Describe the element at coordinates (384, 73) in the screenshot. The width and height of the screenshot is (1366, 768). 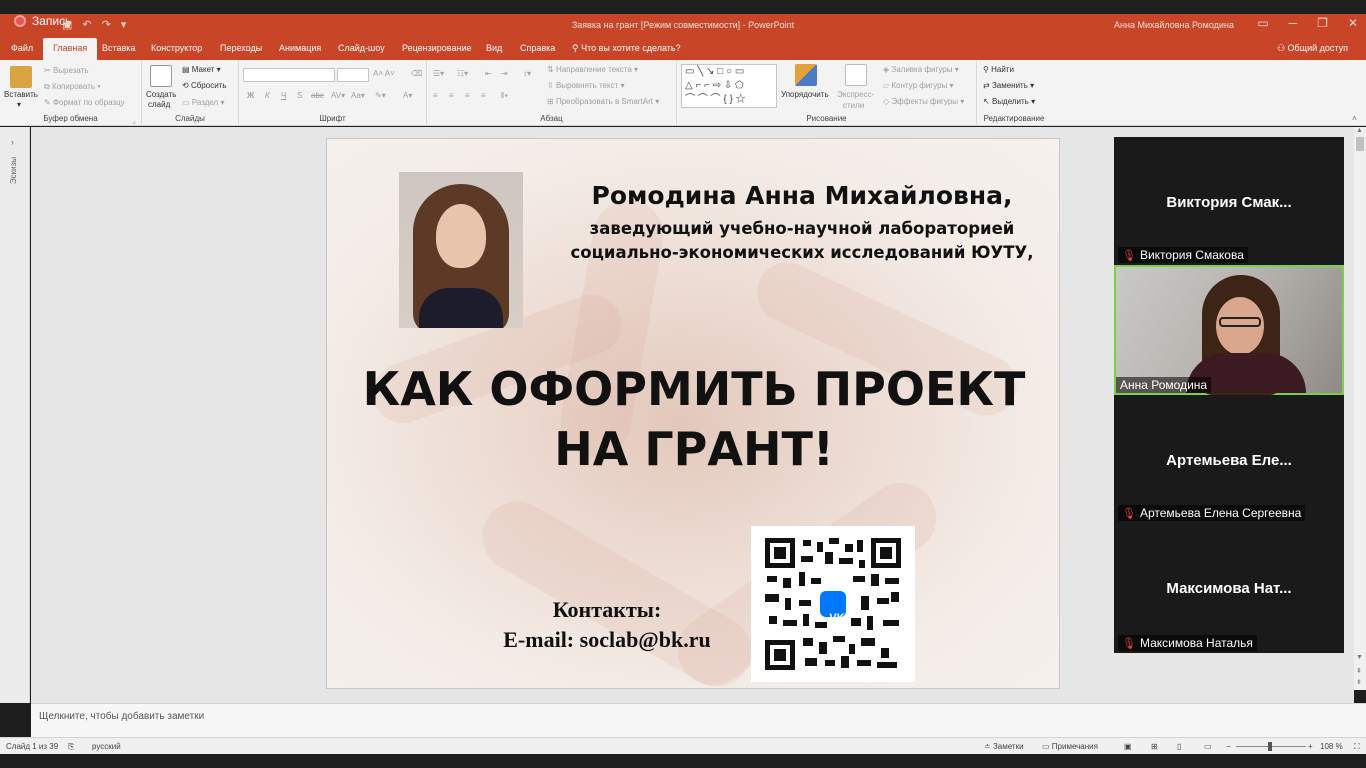
I see `grow-font-icon: A˄ A˅` at that location.